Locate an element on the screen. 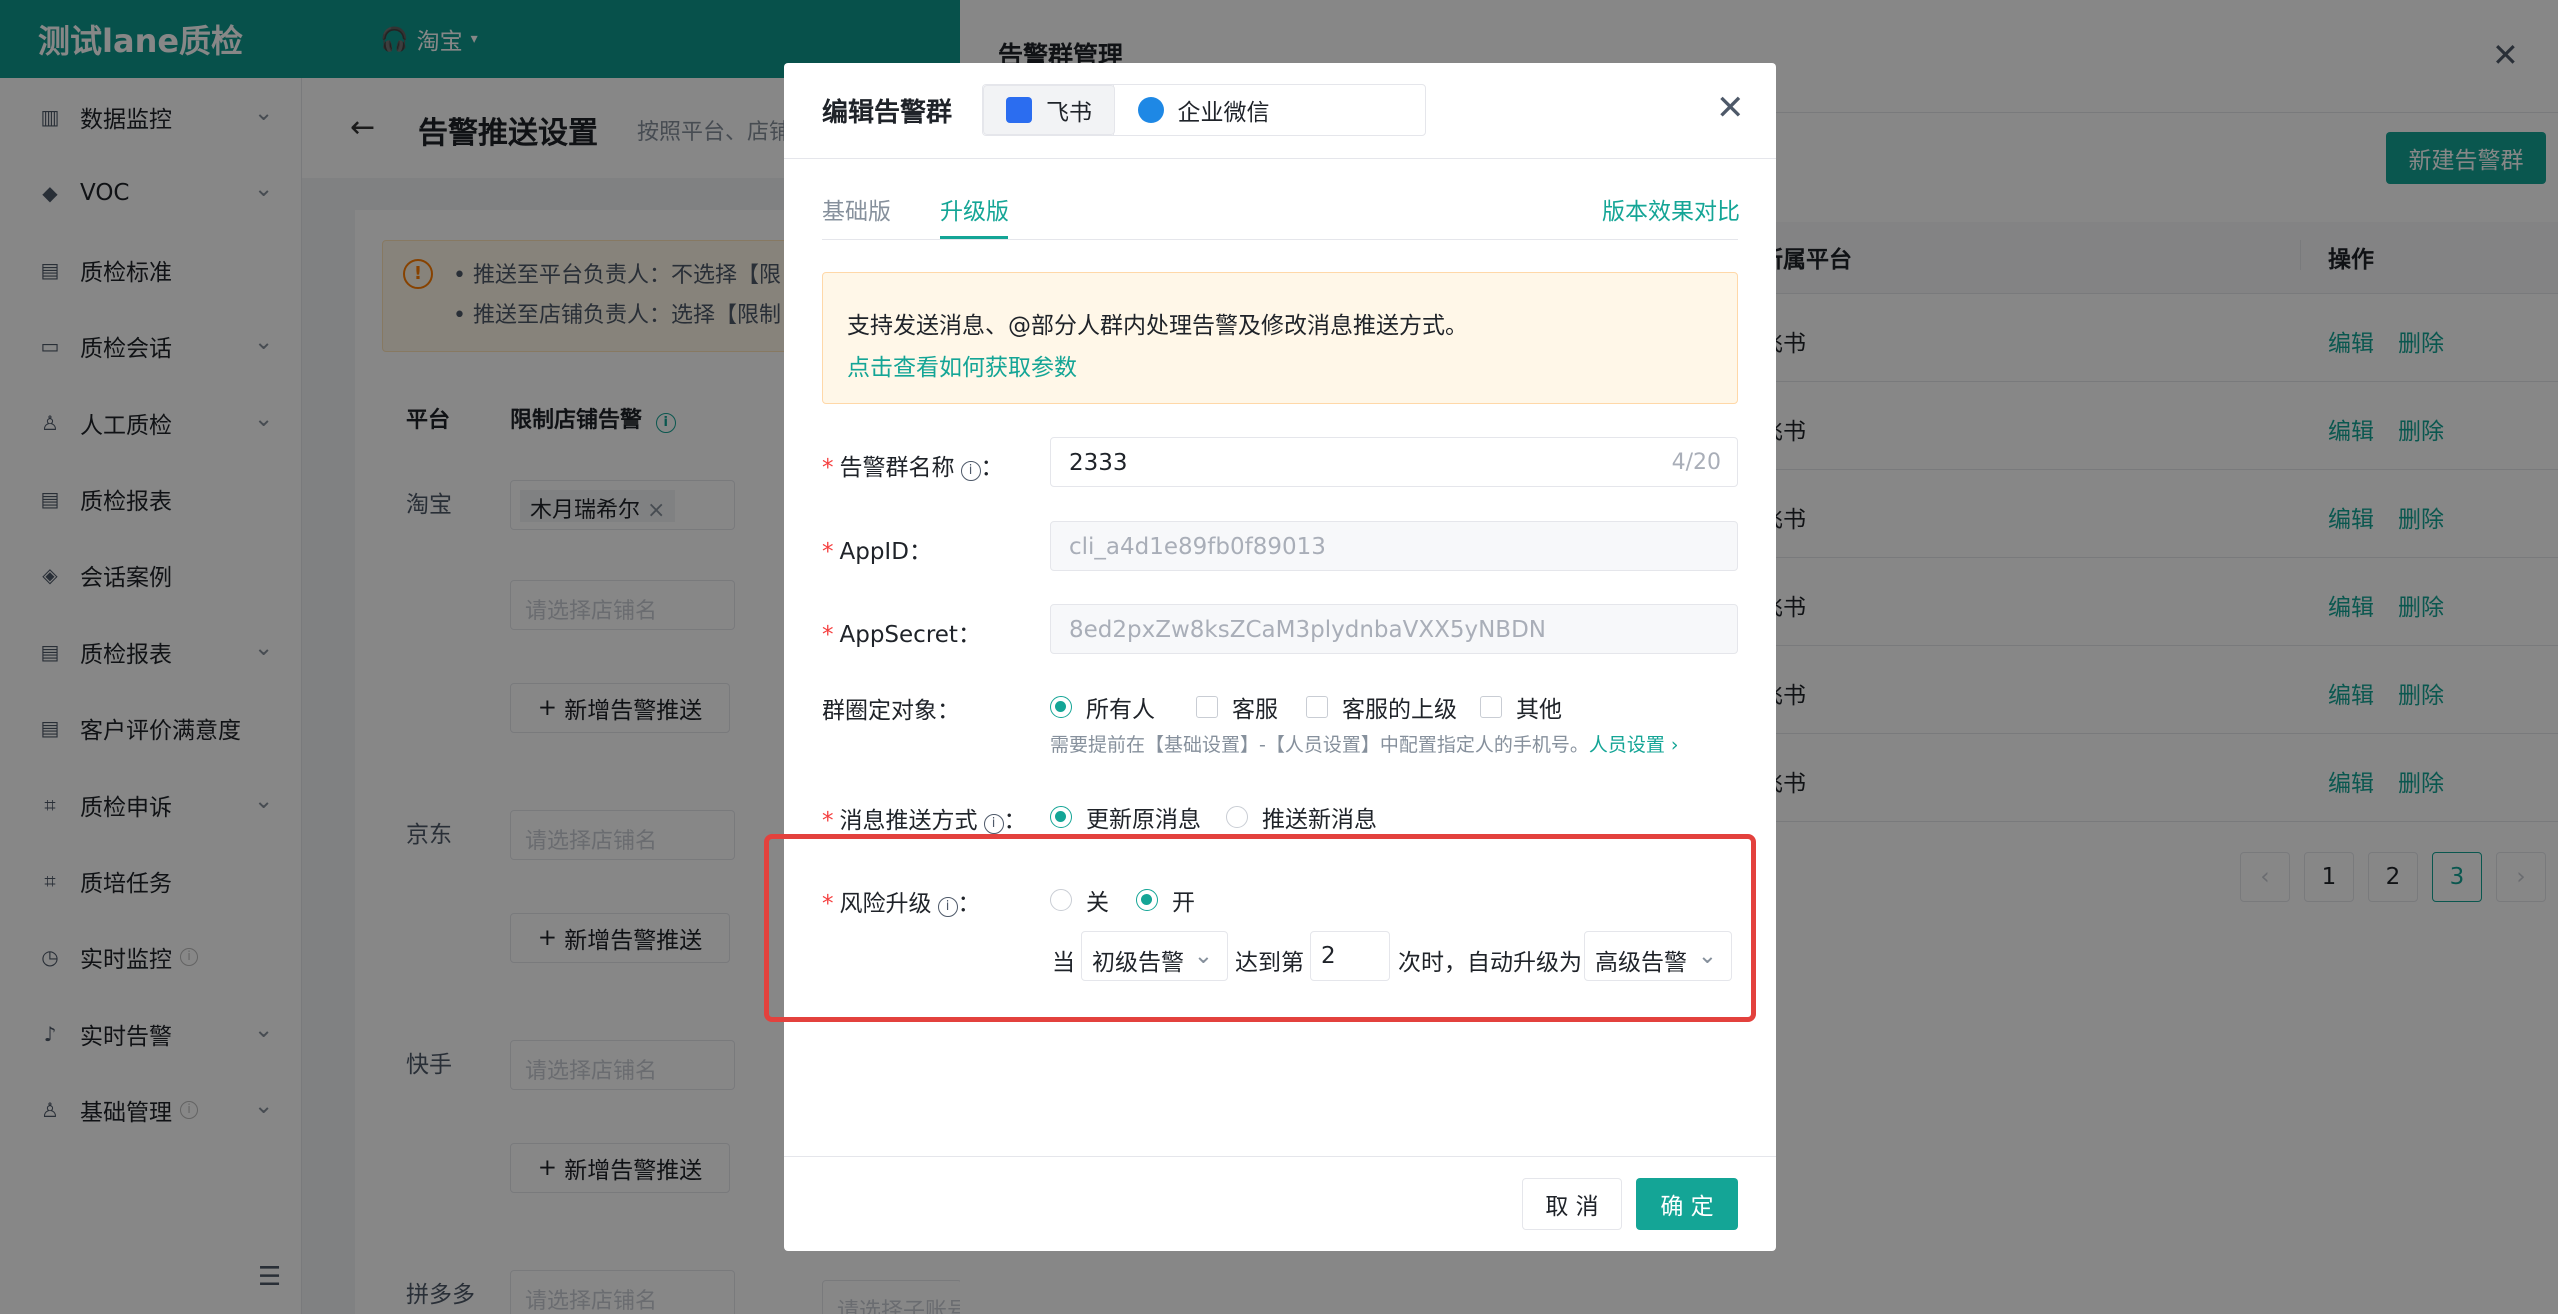 This screenshot has height=1314, width=2558. tab-basic: 基础版 is located at coordinates (856, 209).